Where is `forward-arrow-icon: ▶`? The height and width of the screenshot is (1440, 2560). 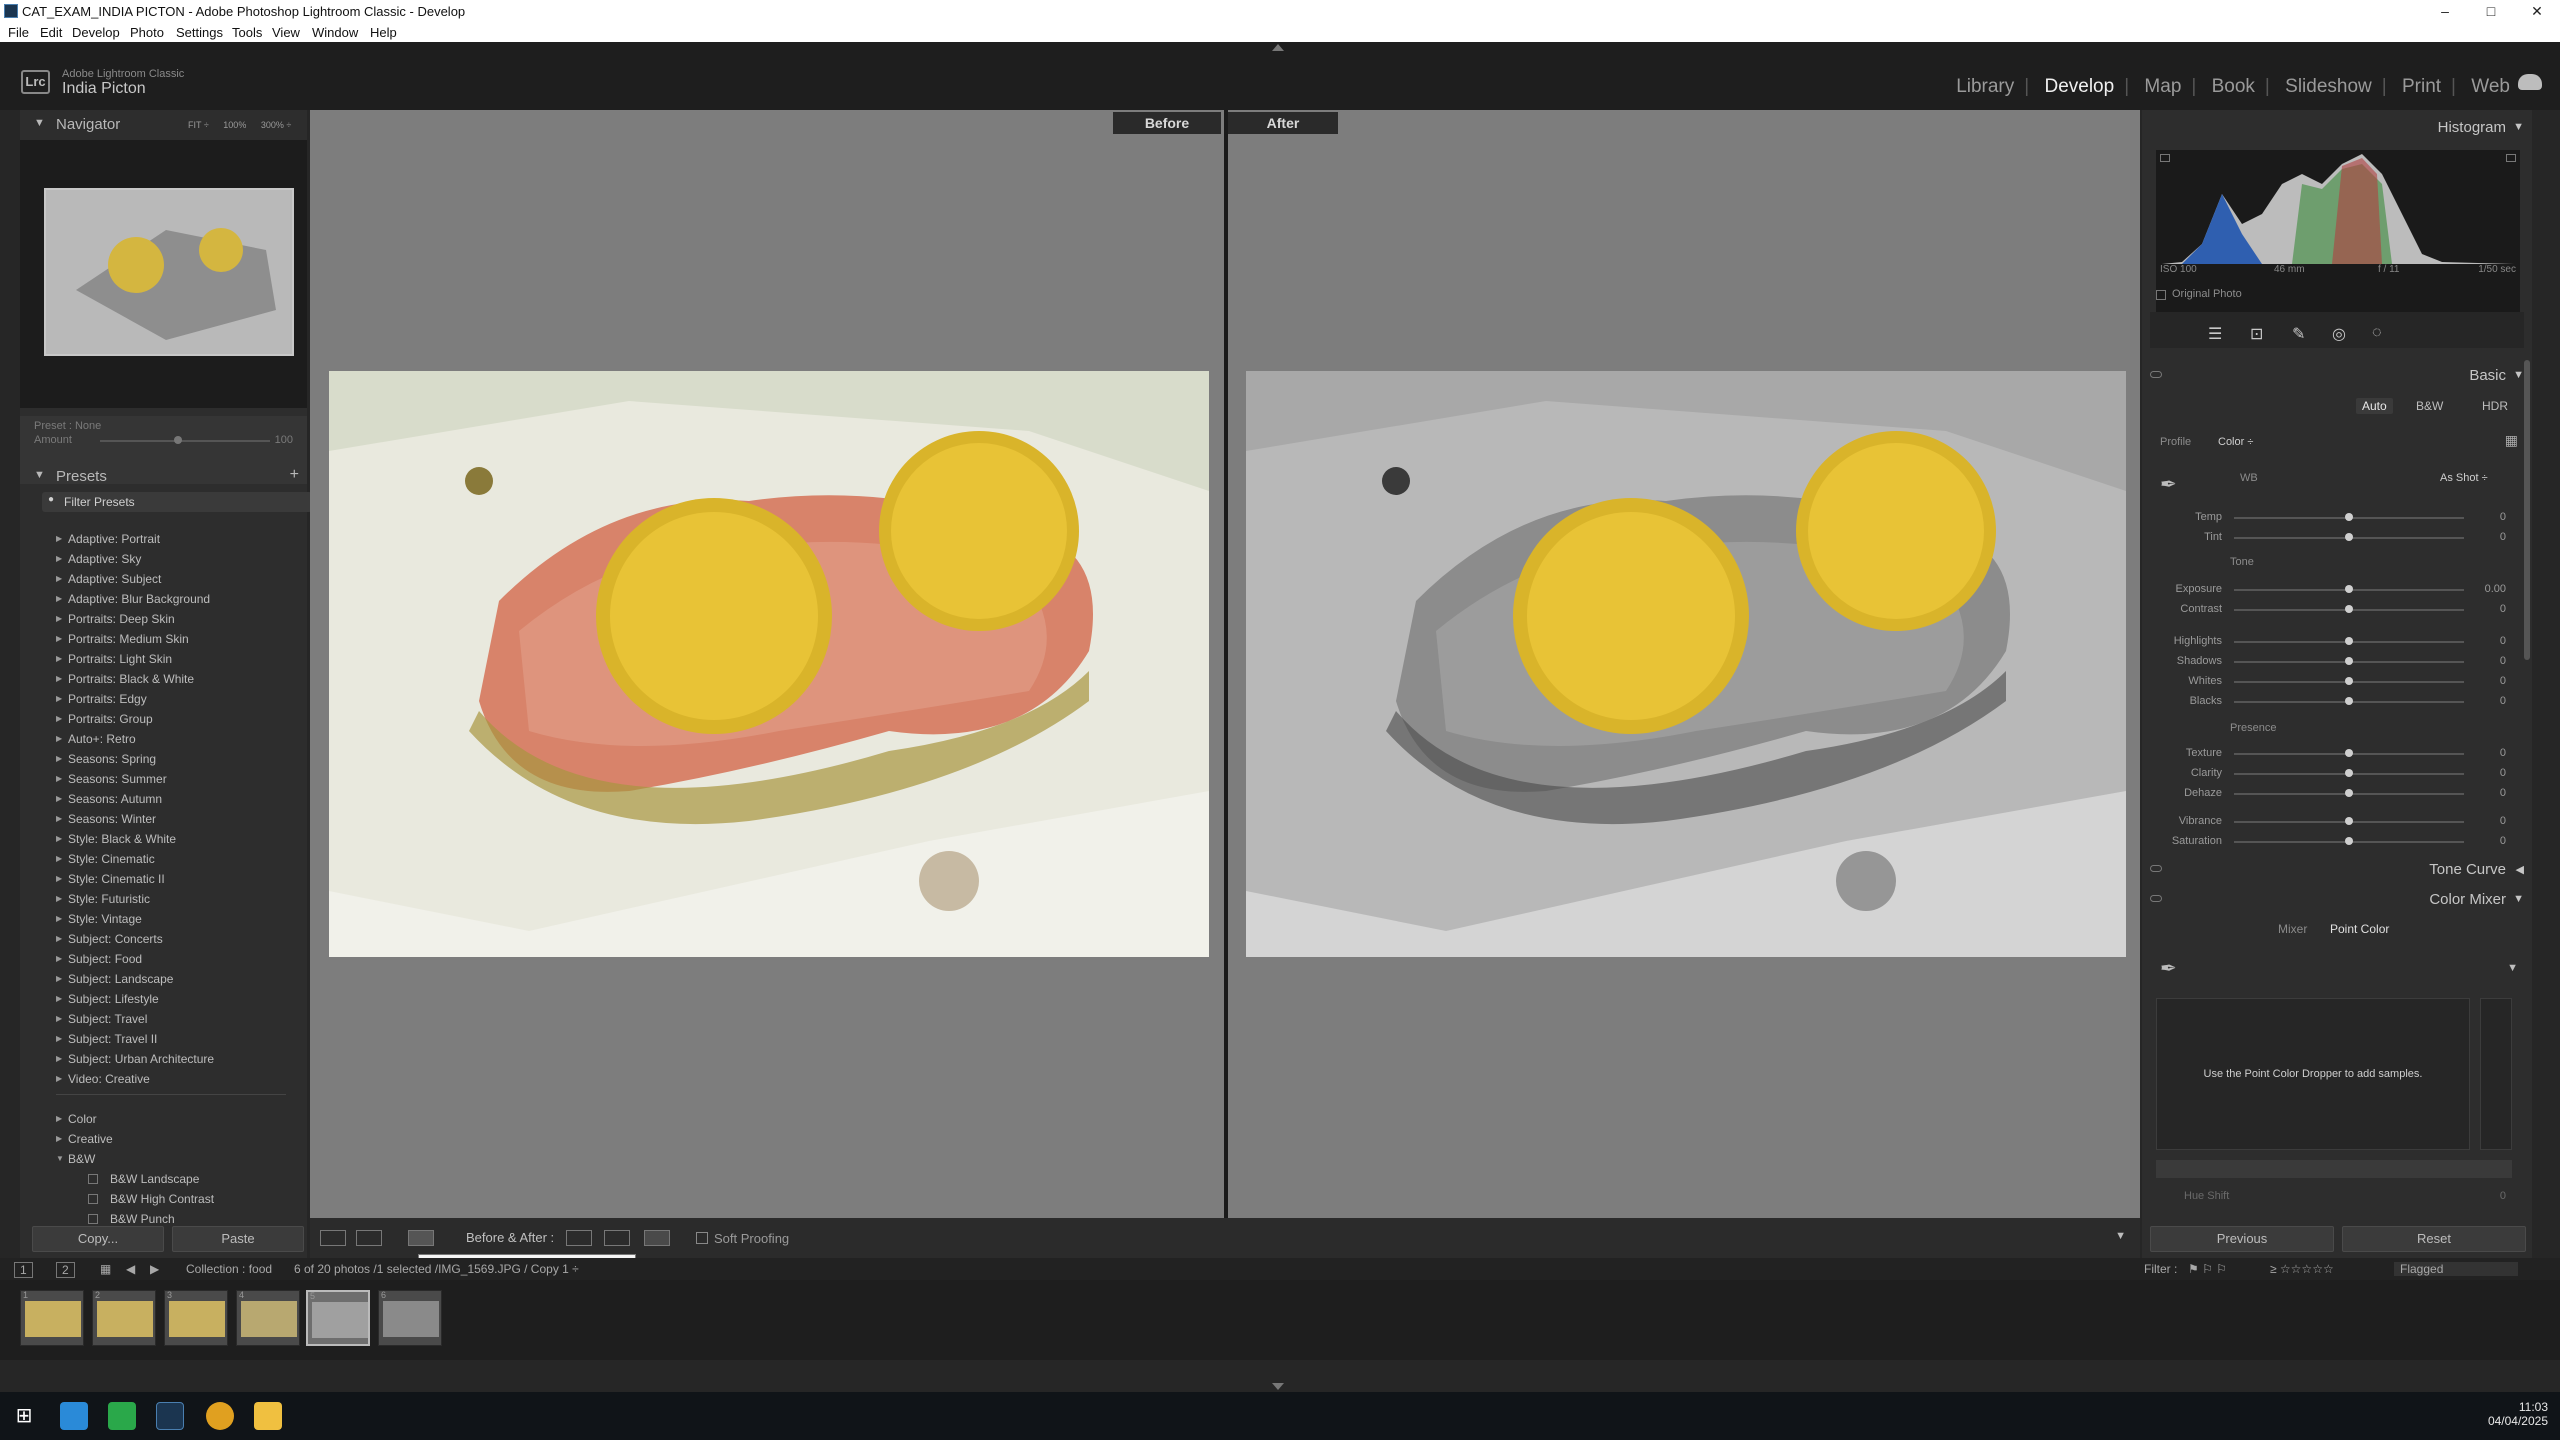
forward-arrow-icon: ▶ is located at coordinates (154, 1269).